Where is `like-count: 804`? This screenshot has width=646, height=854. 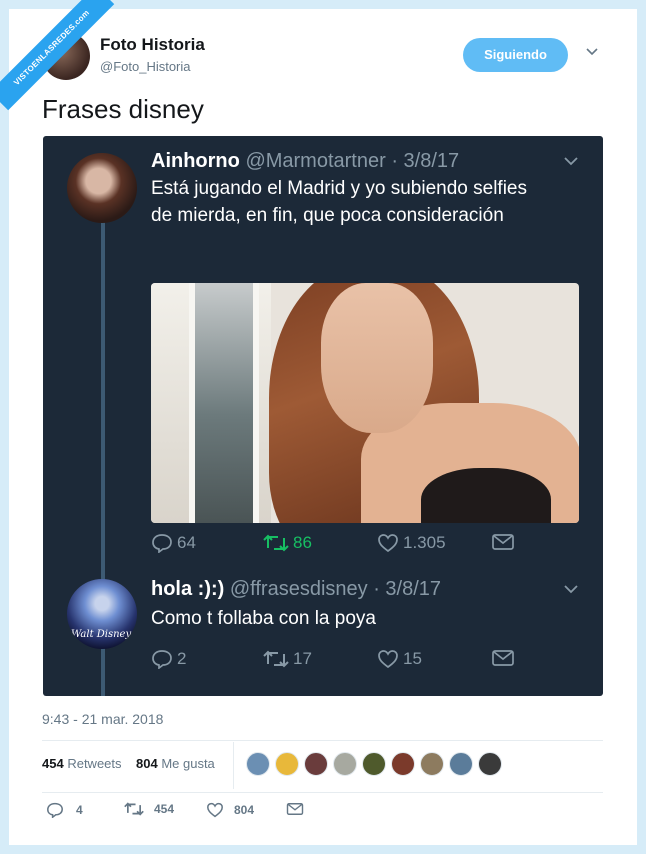 like-count: 804 is located at coordinates (244, 810).